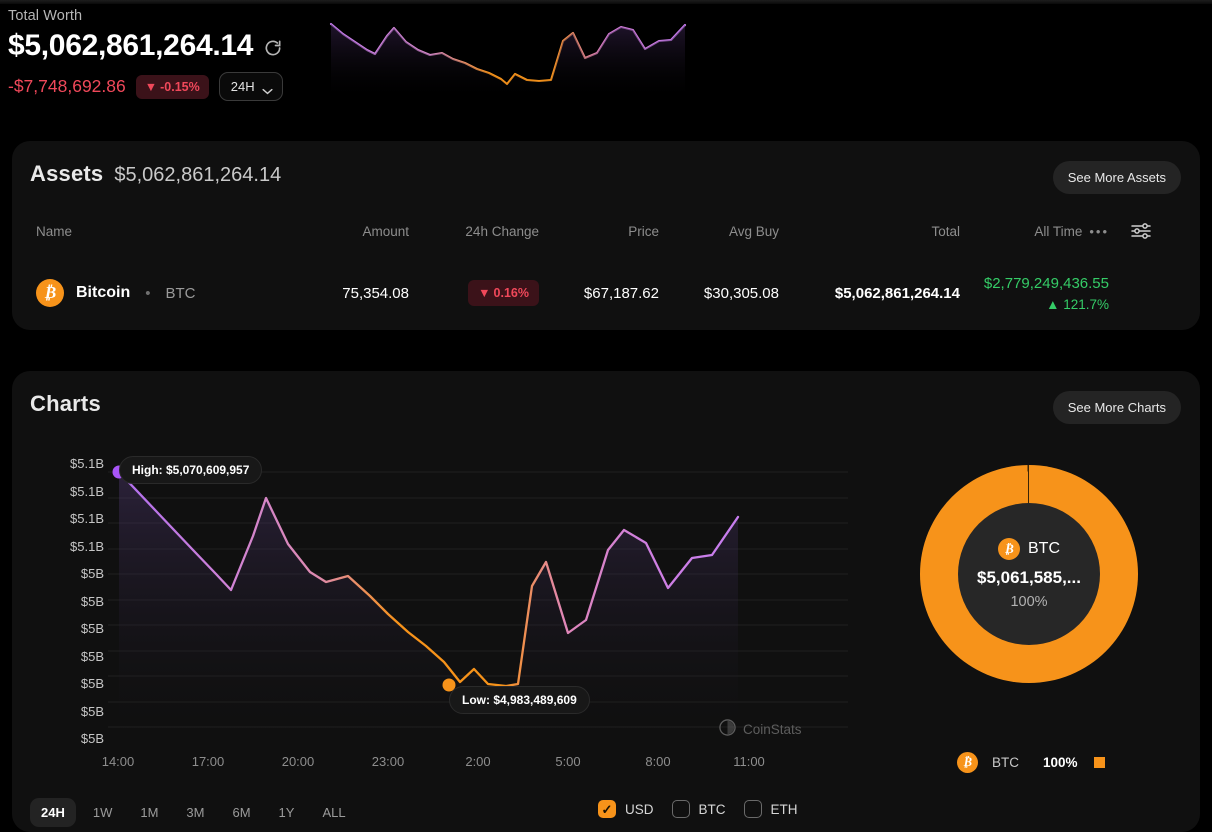 The image size is (1212, 832). Describe the element at coordinates (1047, 293) in the screenshot. I see `asset-all-time-cell: $2,779,249,436.55 ▲ 121.7%` at that location.